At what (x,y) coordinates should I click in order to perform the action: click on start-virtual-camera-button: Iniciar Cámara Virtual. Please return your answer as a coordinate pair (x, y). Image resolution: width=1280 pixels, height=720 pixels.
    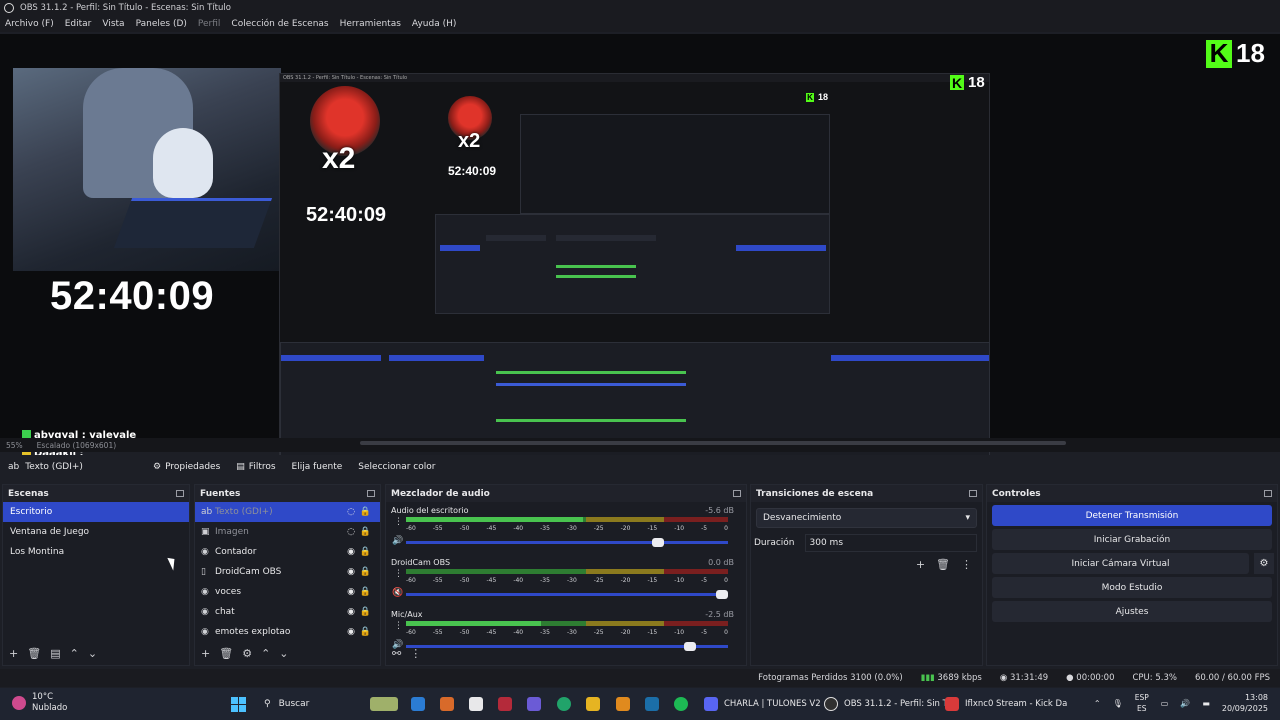
    Looking at the image, I should click on (1120, 563).